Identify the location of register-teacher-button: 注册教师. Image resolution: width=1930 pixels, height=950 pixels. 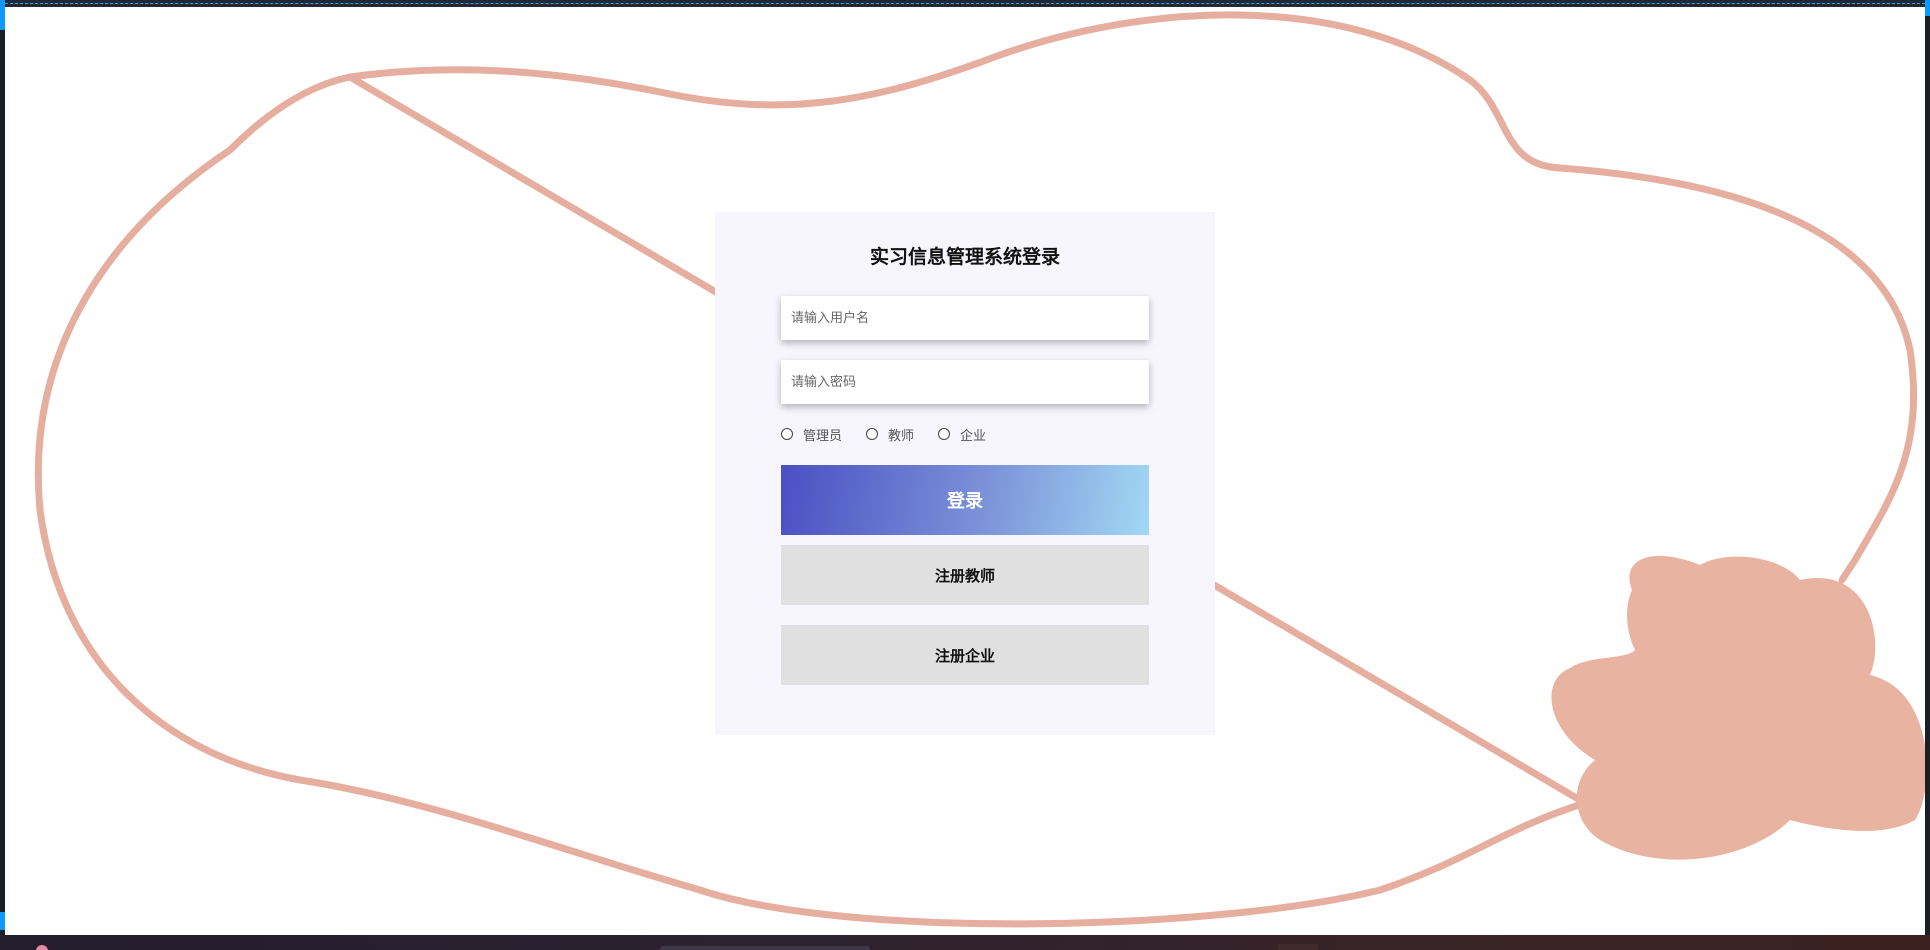
(965, 575).